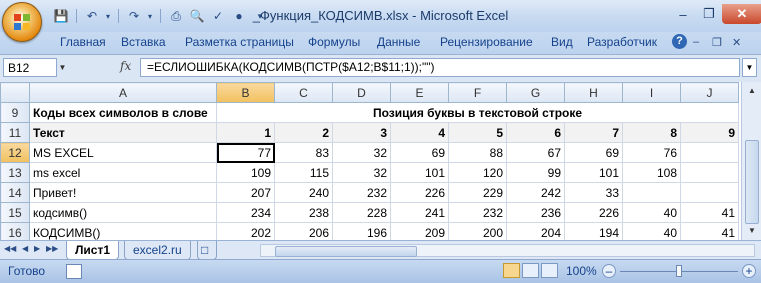 This screenshot has width=761, height=283. Describe the element at coordinates (123, 212) in the screenshot. I see `cell: кодсимв()` at that location.